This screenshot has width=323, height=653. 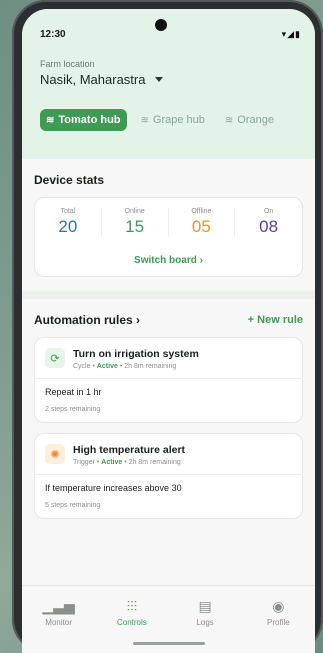 I want to click on stat-label: Online, so click(x=134, y=211).